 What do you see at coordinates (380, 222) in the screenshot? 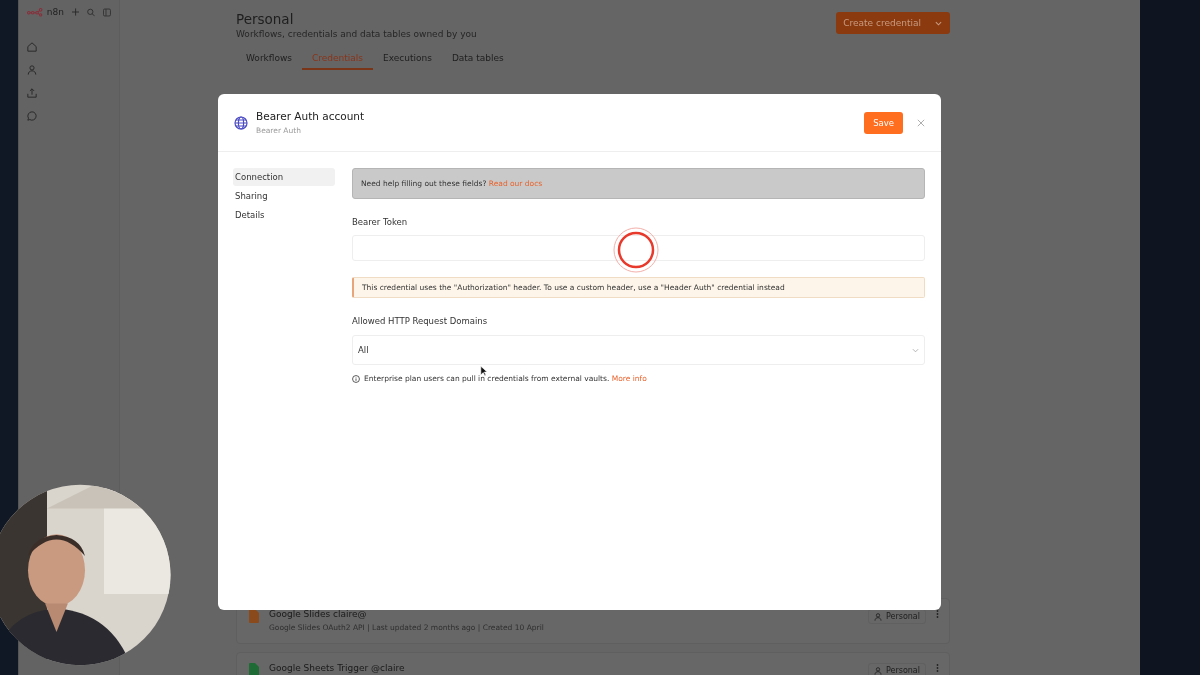
I see `field-label: Bearer Token` at bounding box center [380, 222].